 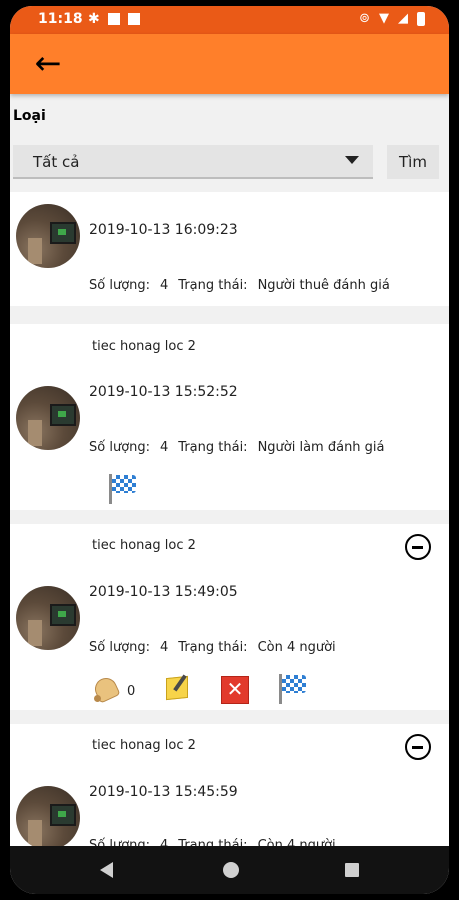 I want to click on bell-count: 0, so click(x=131, y=691).